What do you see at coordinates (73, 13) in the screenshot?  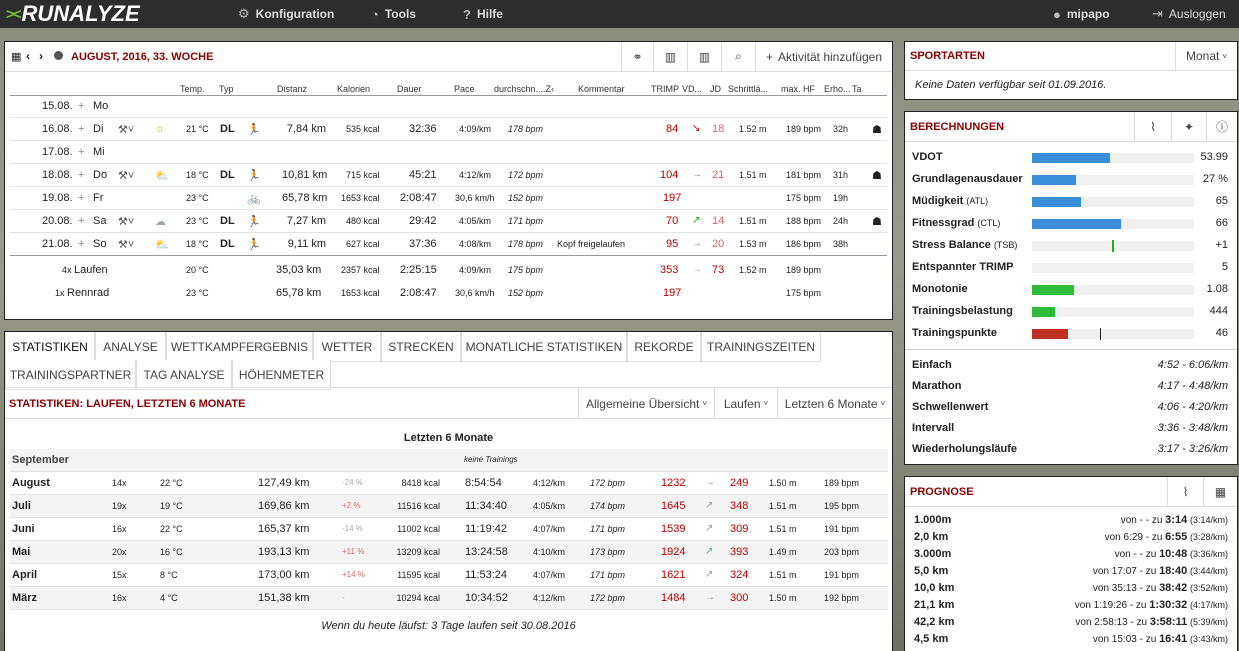 I see `runalyze-logo: >< RUNALYZE` at bounding box center [73, 13].